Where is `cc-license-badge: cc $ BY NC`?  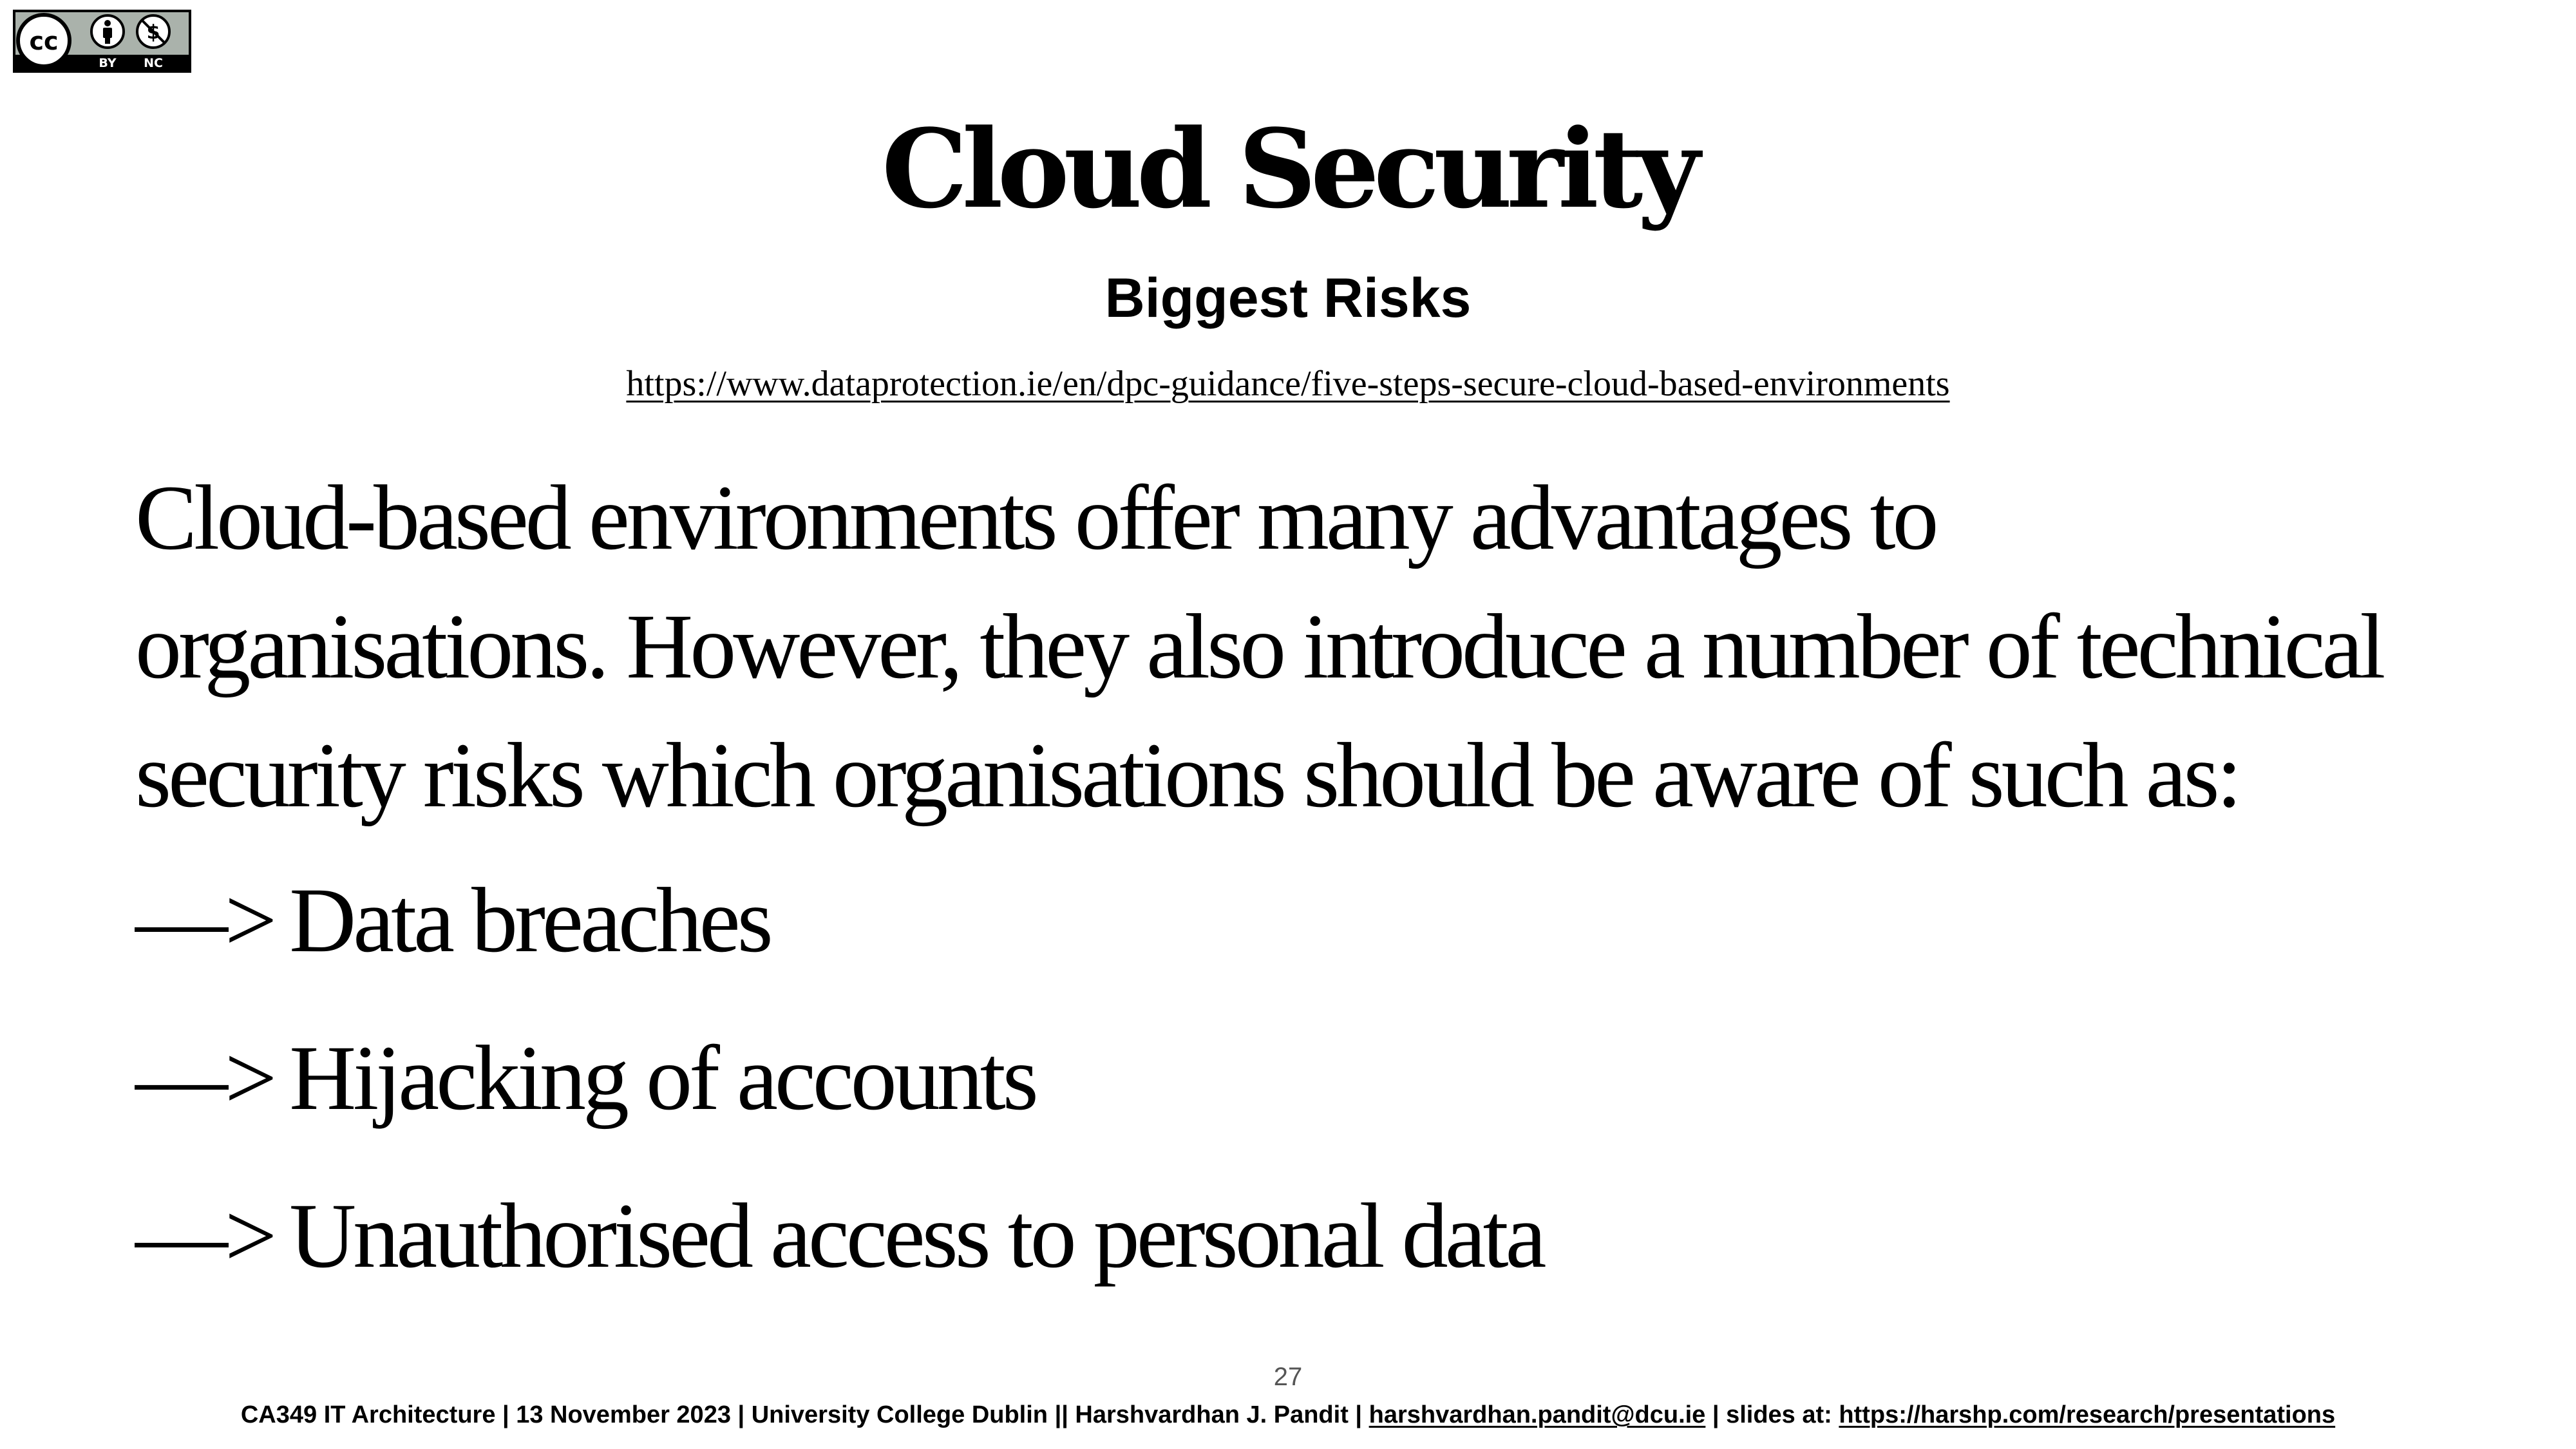
cc-license-badge: cc $ BY NC is located at coordinates (102, 42).